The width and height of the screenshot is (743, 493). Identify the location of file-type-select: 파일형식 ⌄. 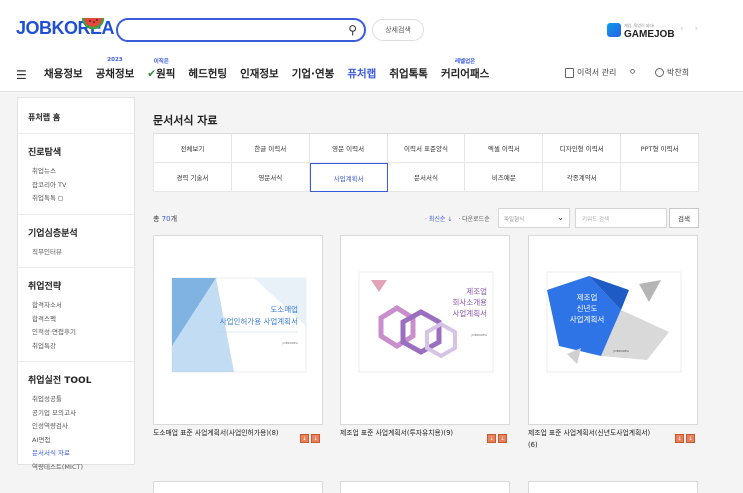
(534, 218).